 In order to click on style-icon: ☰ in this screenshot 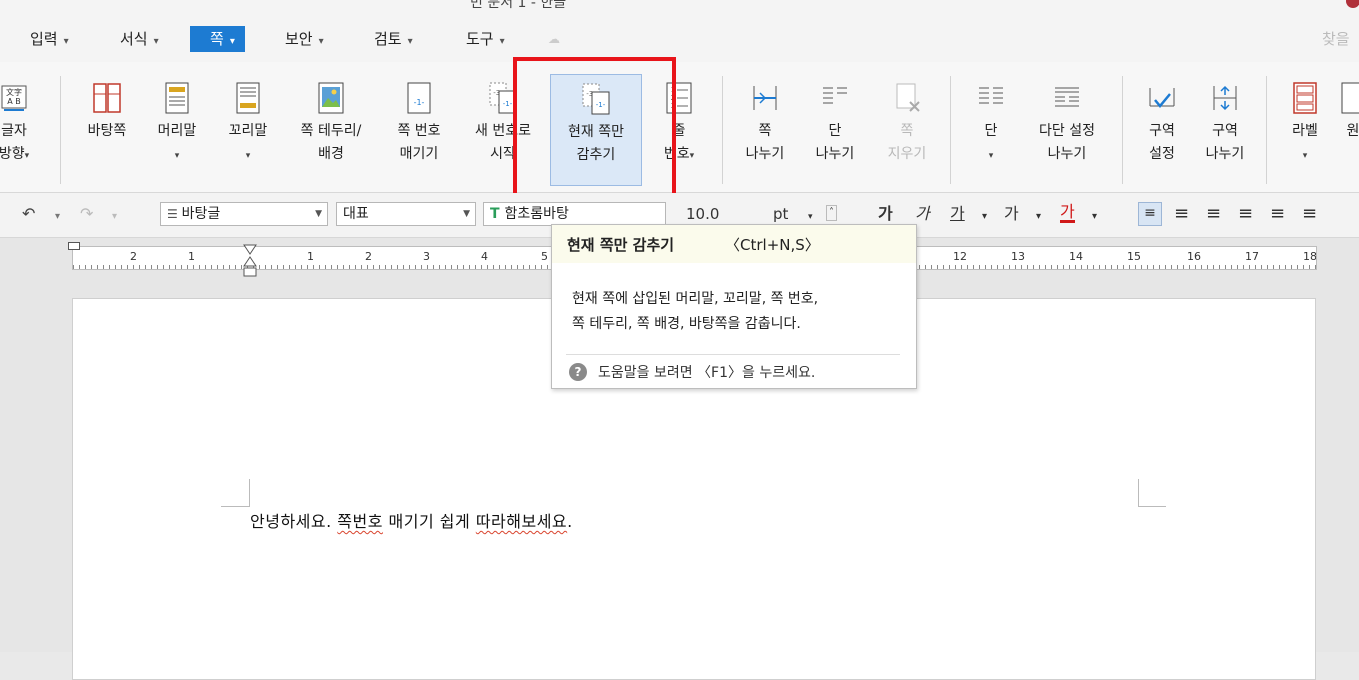, I will do `click(174, 214)`.